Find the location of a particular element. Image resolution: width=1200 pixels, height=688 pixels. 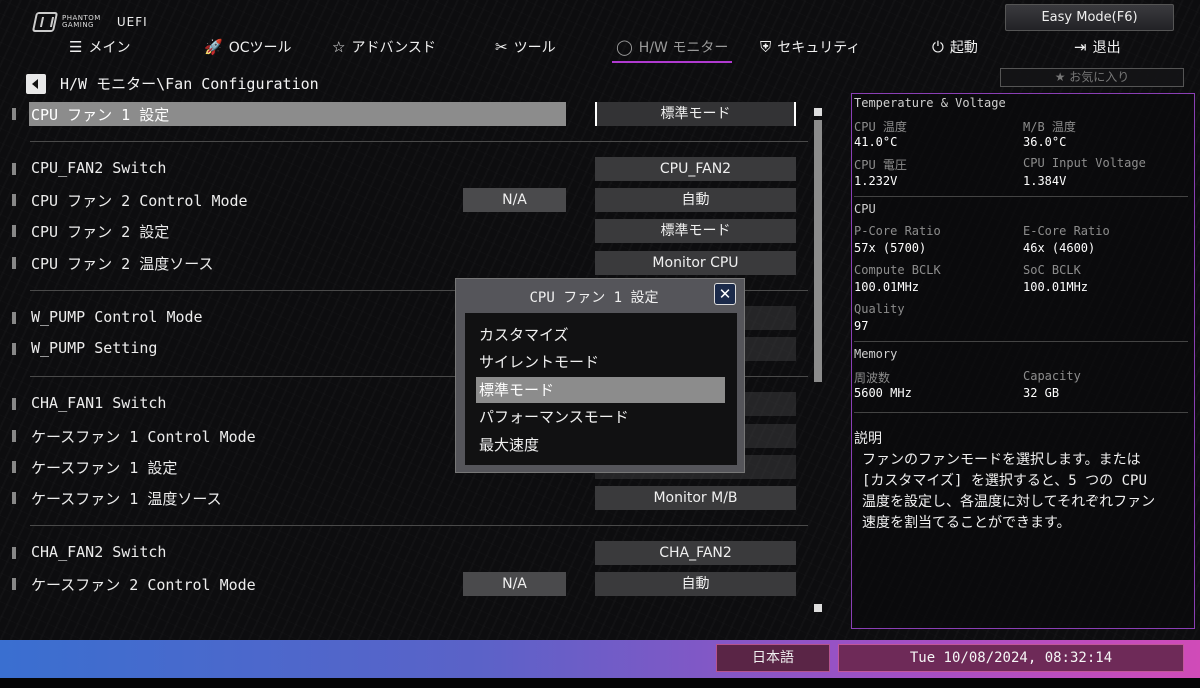

cpu-temp-value: 41.0°C is located at coordinates (876, 142).